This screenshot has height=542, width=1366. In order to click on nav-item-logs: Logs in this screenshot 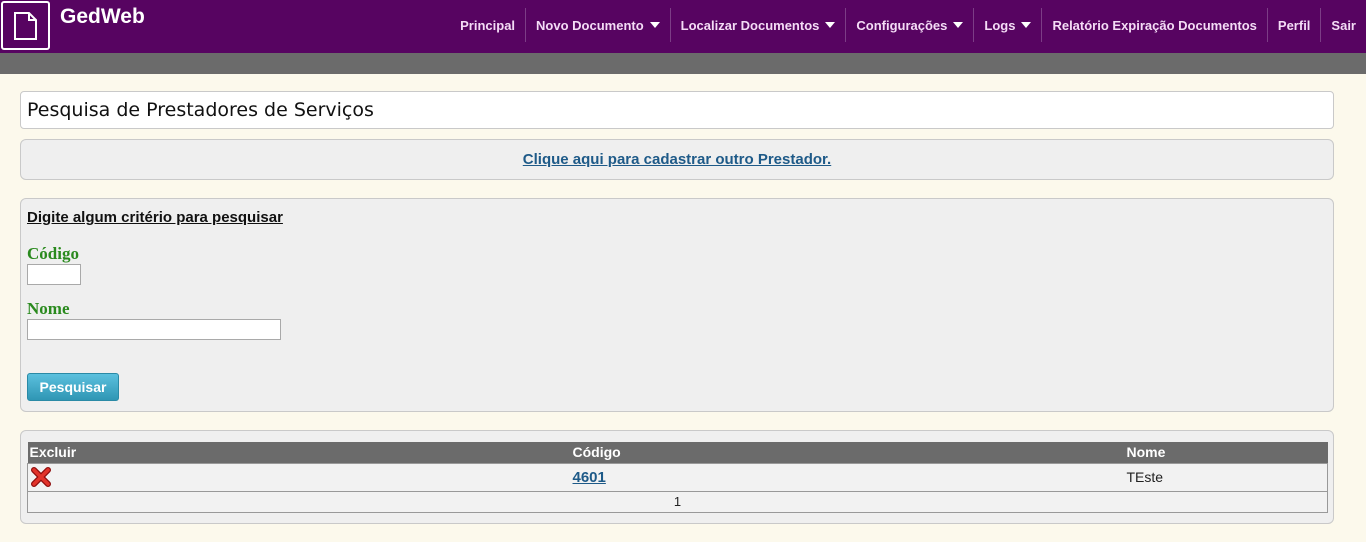, I will do `click(1007, 25)`.